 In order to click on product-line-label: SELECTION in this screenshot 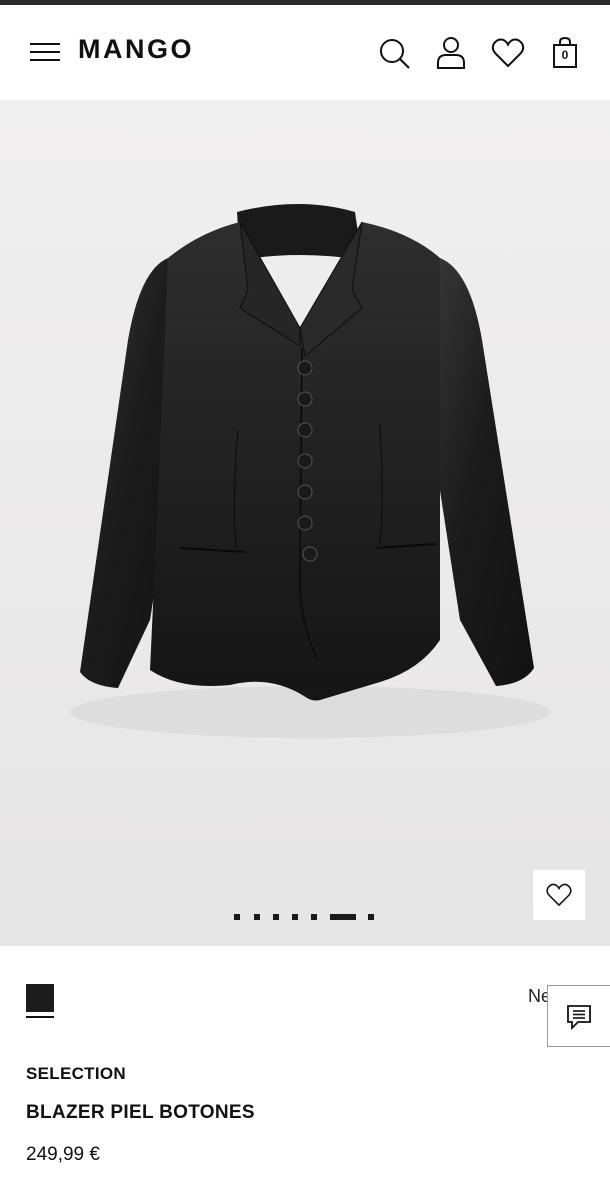, I will do `click(76, 1073)`.